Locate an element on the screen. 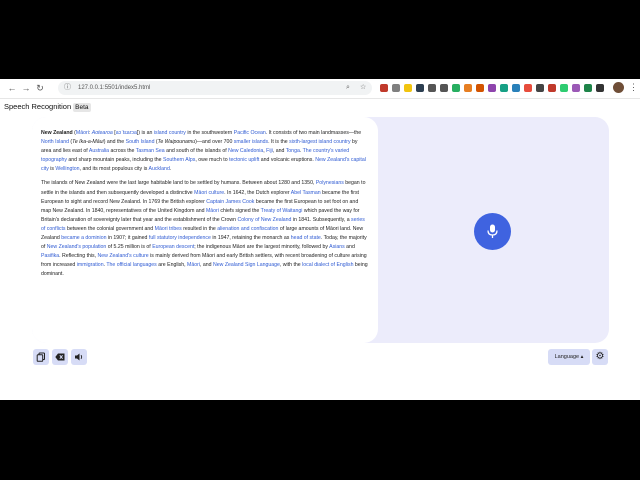  transcript-text: across the is located at coordinates (122, 151).